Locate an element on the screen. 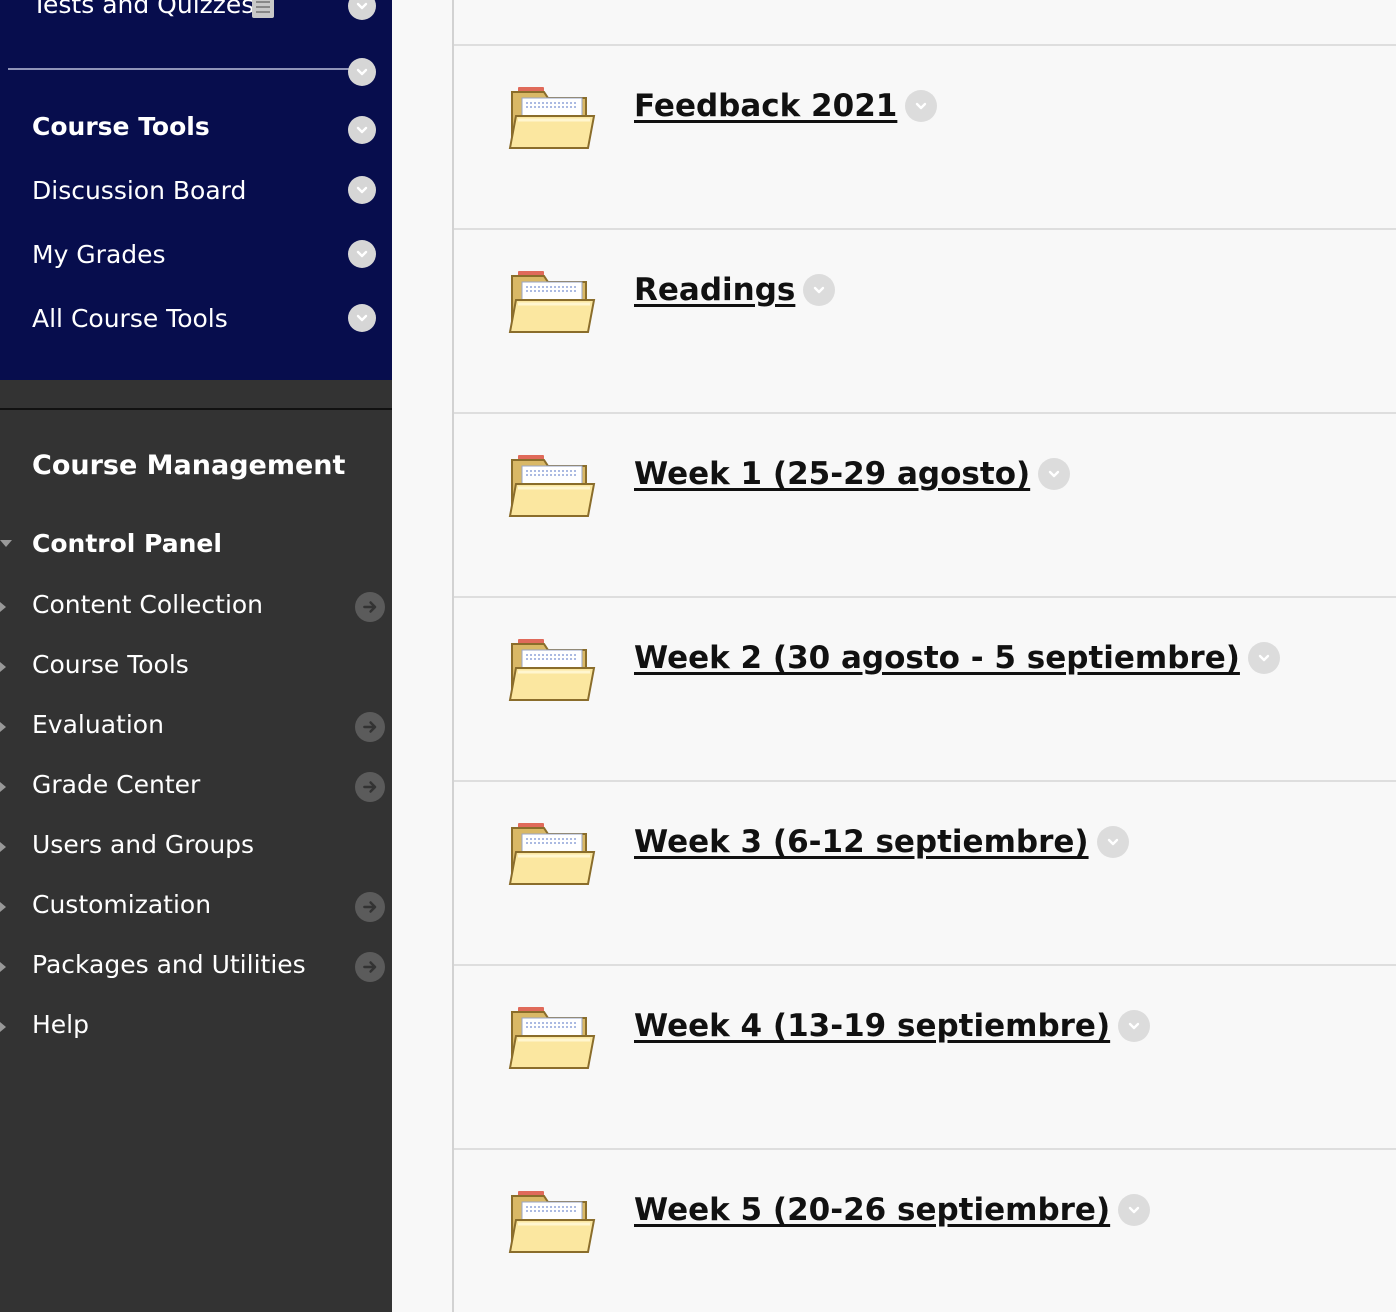 The width and height of the screenshot is (1396, 1312). menu-item-label: My Grades is located at coordinates (99, 254).